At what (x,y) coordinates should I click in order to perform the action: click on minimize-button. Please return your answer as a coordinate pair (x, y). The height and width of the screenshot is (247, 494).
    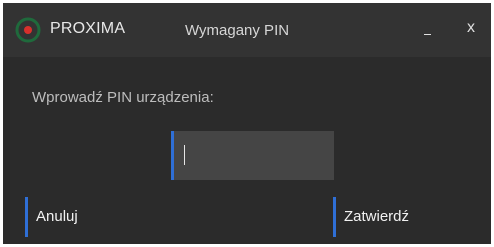
    Looking at the image, I should click on (428, 28).